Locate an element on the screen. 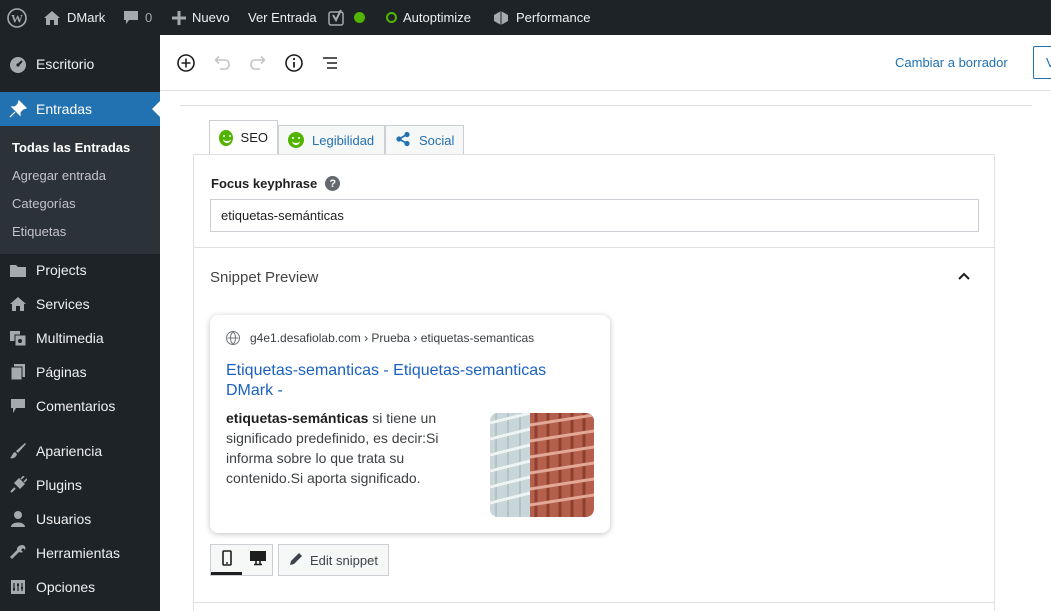 This screenshot has height=611, width=1051. sidebar-item-services: Services is located at coordinates (80, 304).